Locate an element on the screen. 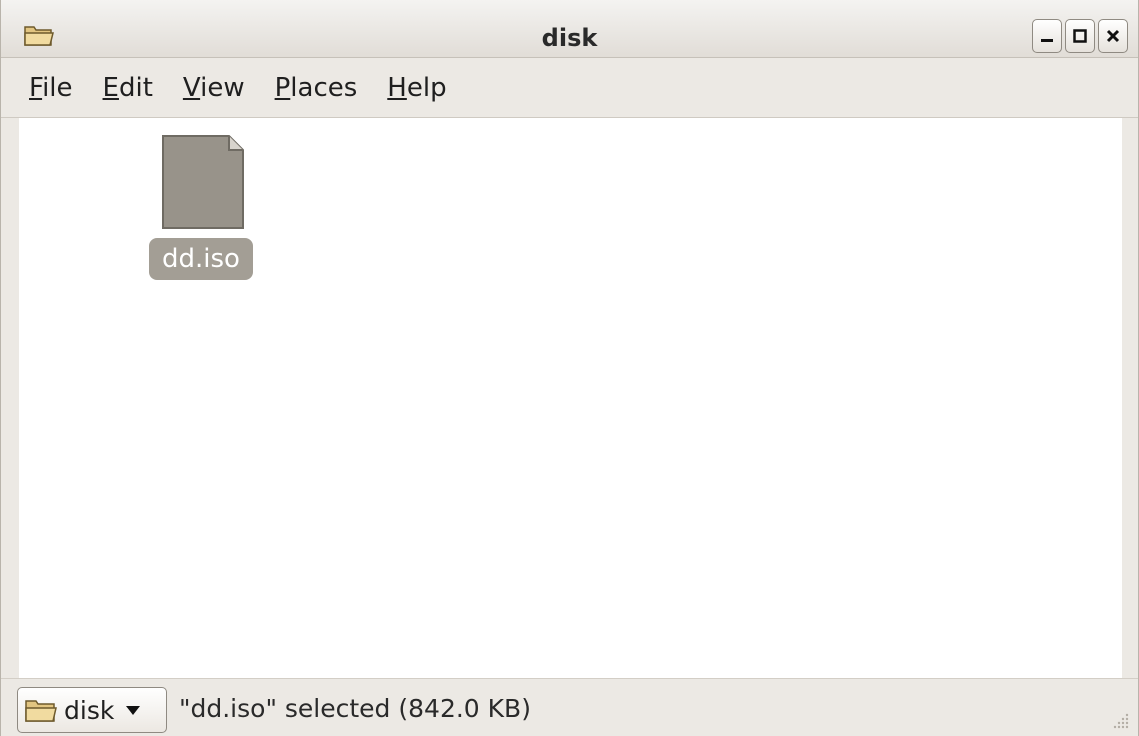 Image resolution: width=1139 pixels, height=736 pixels. close-icon is located at coordinates (1113, 36).